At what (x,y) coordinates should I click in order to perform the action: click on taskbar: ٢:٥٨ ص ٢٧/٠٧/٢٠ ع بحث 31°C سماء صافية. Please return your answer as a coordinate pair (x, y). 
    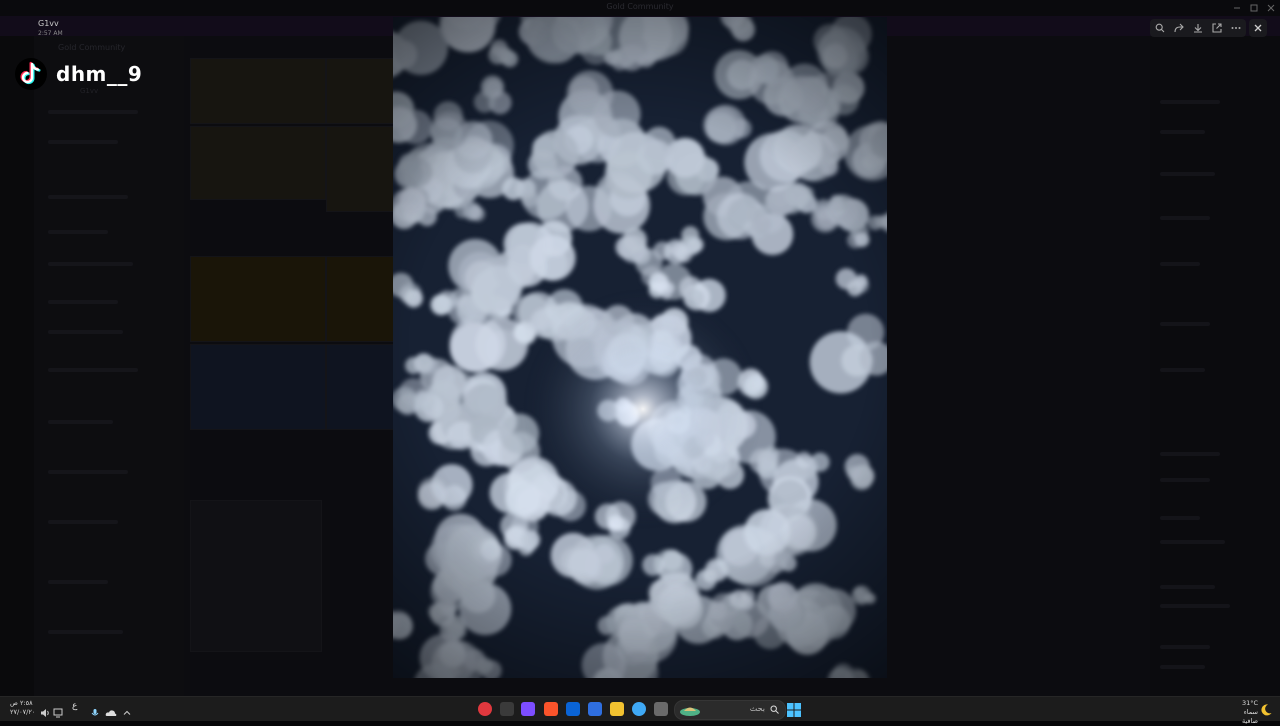
    Looking at the image, I should click on (640, 710).